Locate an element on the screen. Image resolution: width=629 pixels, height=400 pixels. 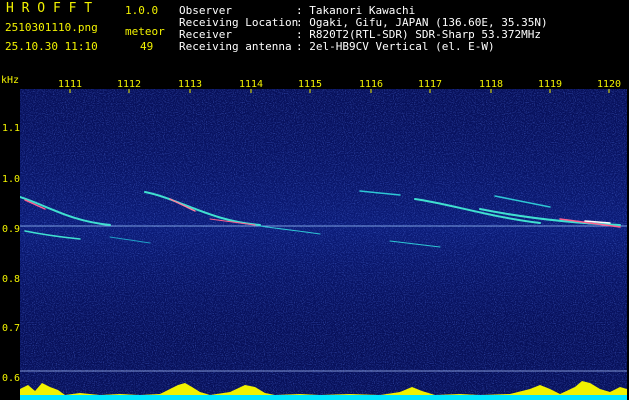
y-tick-label: 0.7 is located at coordinates (11, 328).